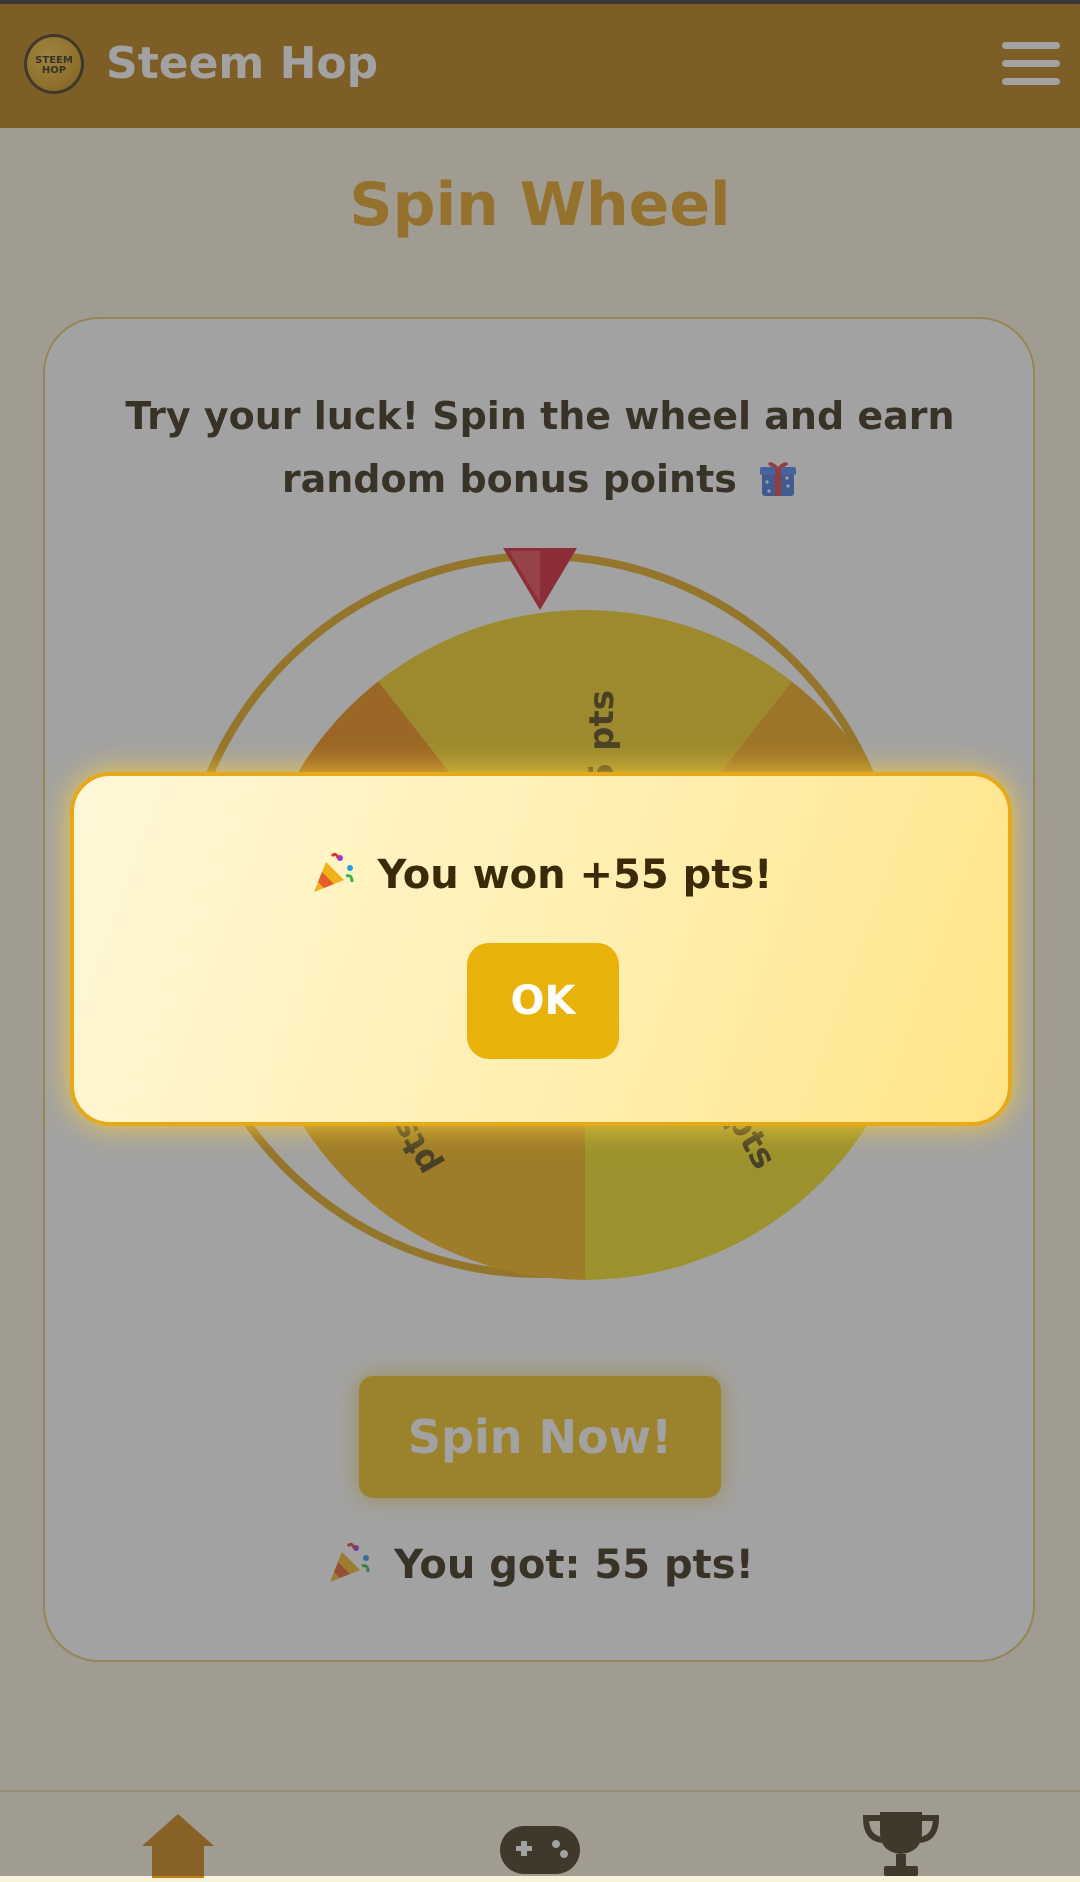 The image size is (1080, 1882). I want to click on win-message: You won +55 pts!, so click(541, 874).